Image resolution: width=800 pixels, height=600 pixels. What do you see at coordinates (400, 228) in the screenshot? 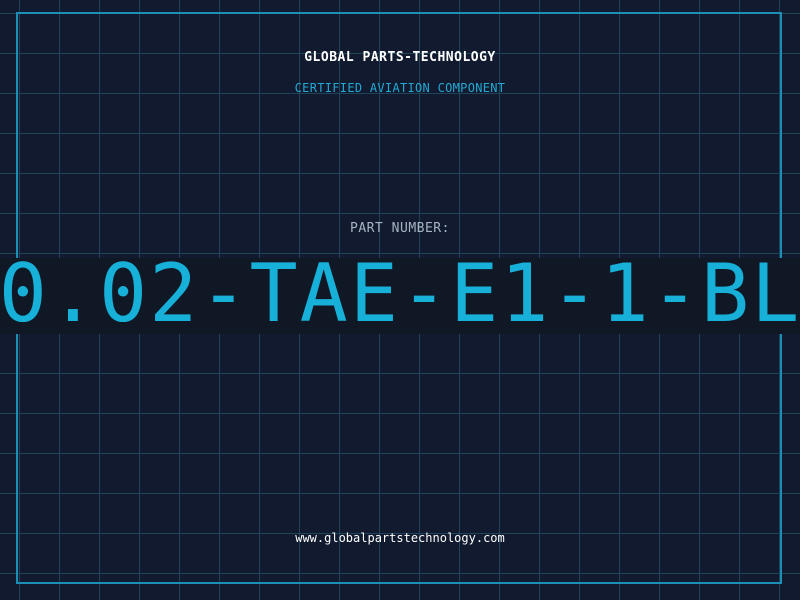
I see `part-number-label: PART NUMBER:` at bounding box center [400, 228].